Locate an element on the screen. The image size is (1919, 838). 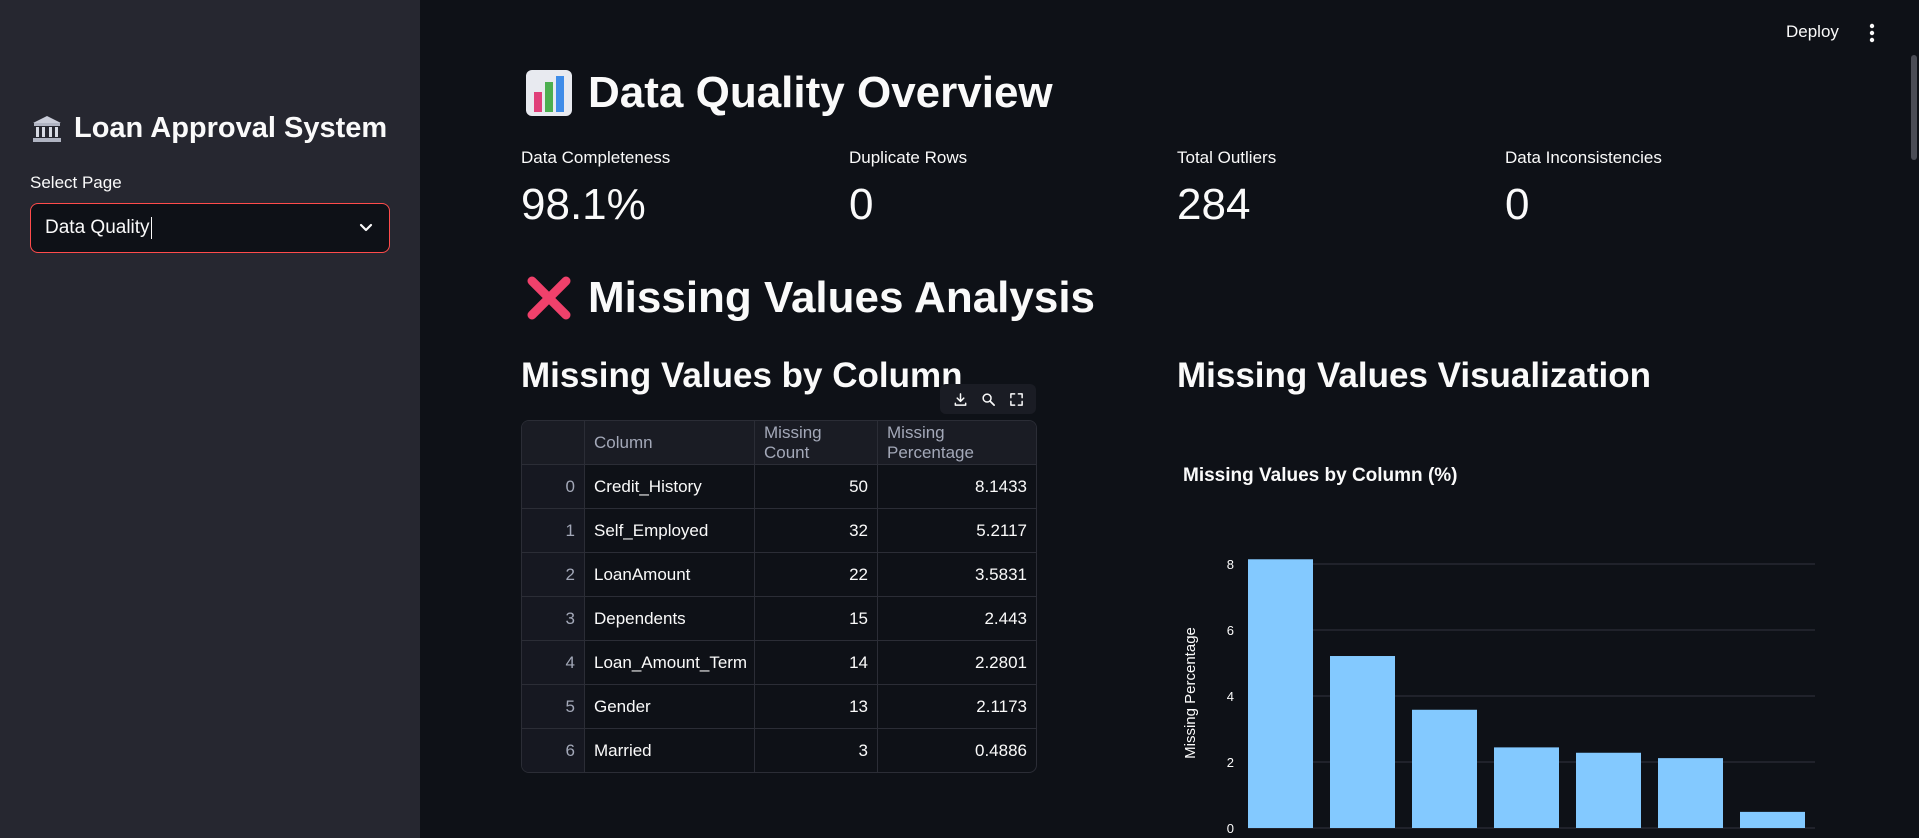
metric-data-completeness: Data Completeness 98.1% is located at coordinates (595, 189).